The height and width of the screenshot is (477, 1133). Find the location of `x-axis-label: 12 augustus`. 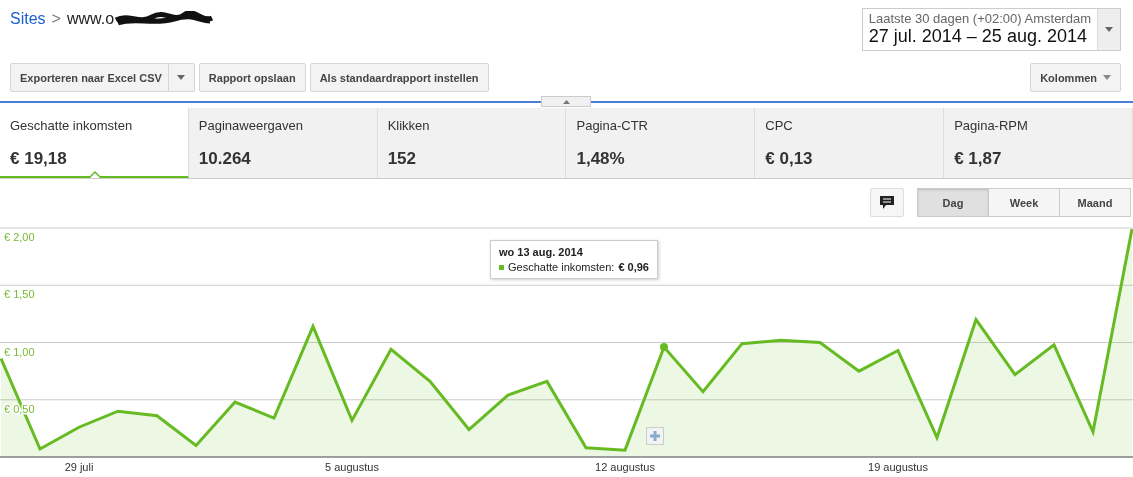

x-axis-label: 12 augustus is located at coordinates (625, 467).